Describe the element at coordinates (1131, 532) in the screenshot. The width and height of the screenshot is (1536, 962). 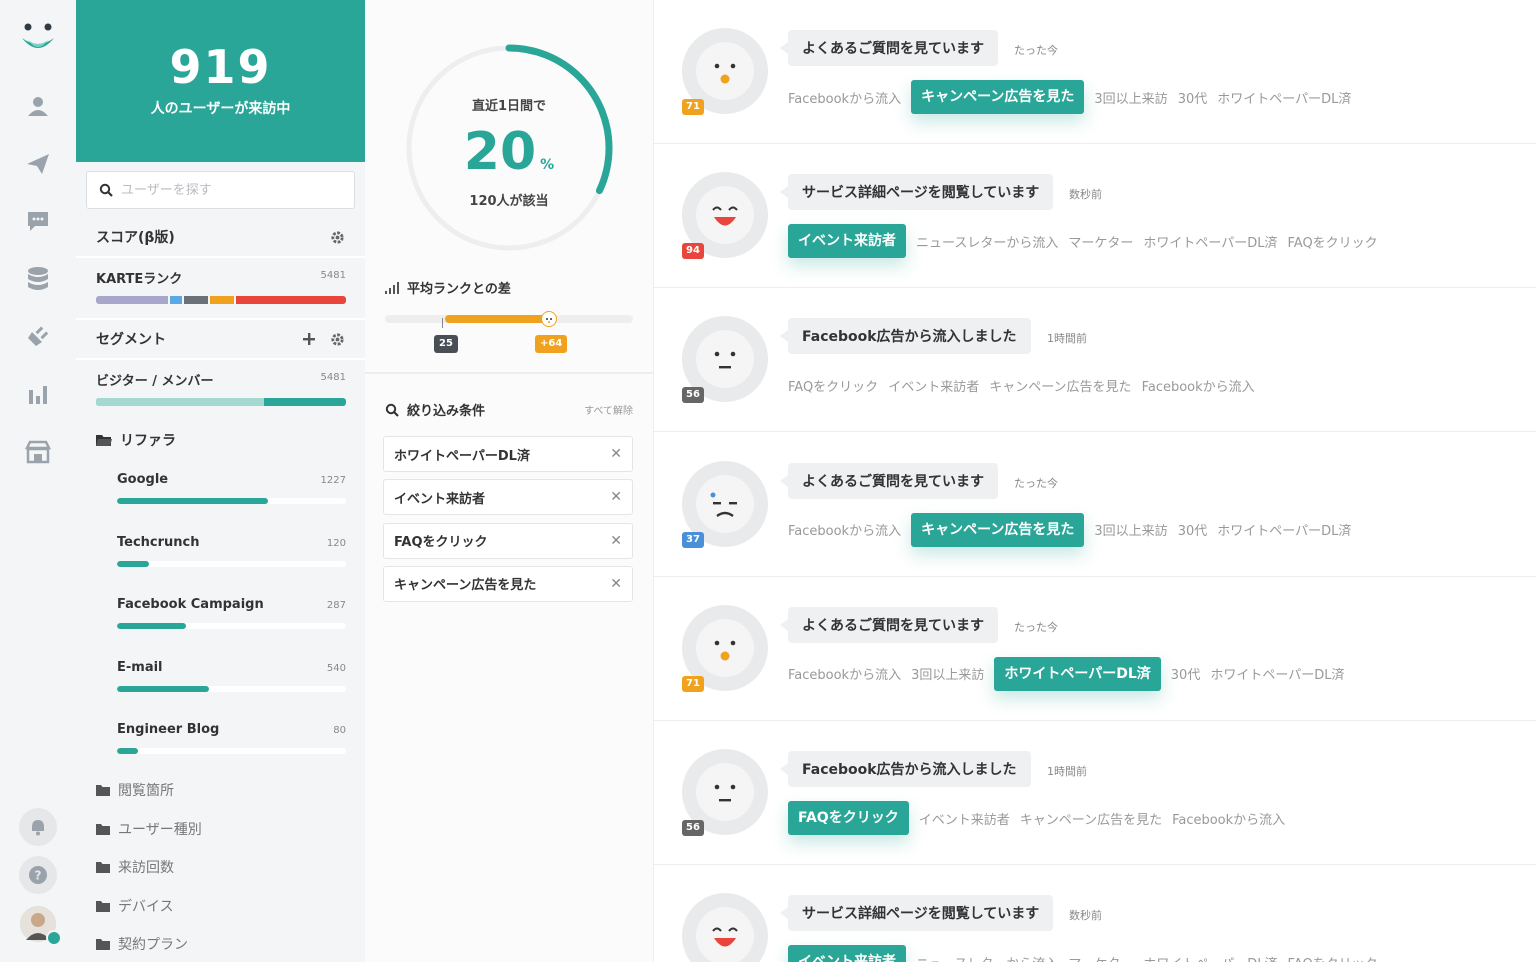
I see `user-tag: 3回以上来訪` at that location.